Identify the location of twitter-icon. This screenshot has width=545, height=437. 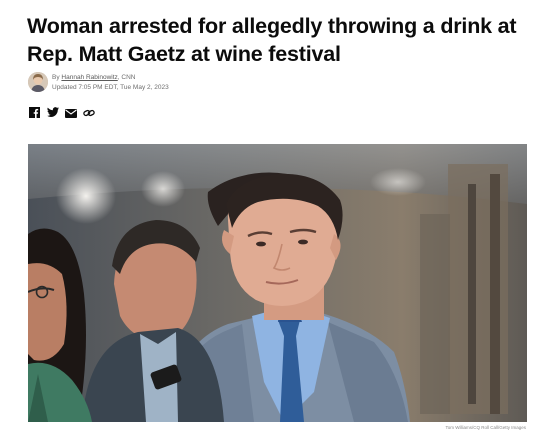
(53, 111).